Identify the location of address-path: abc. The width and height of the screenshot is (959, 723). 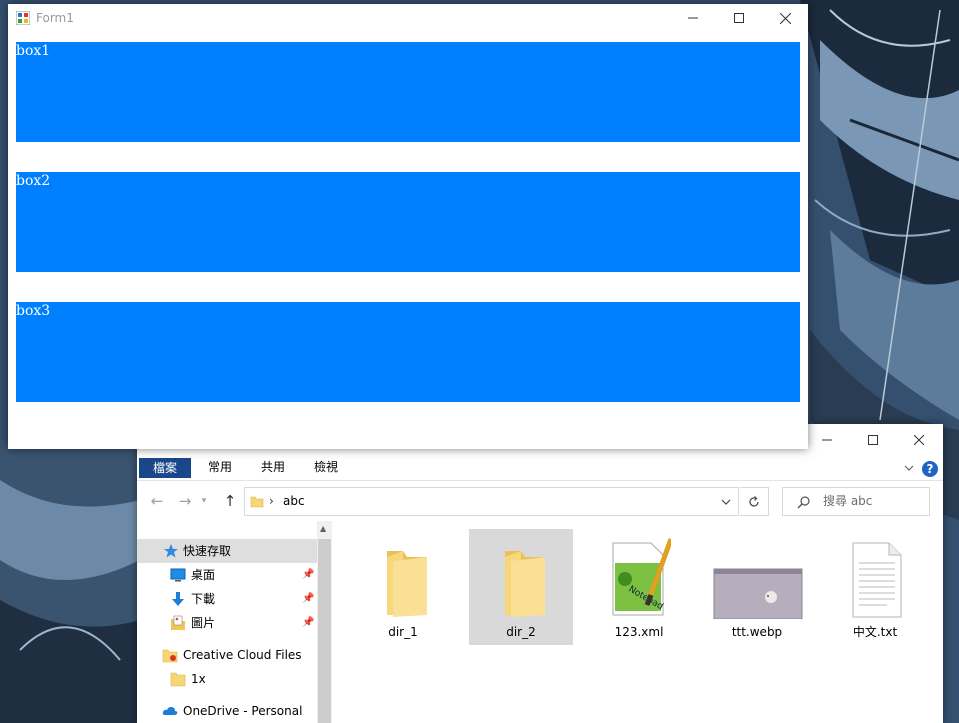
(294, 501).